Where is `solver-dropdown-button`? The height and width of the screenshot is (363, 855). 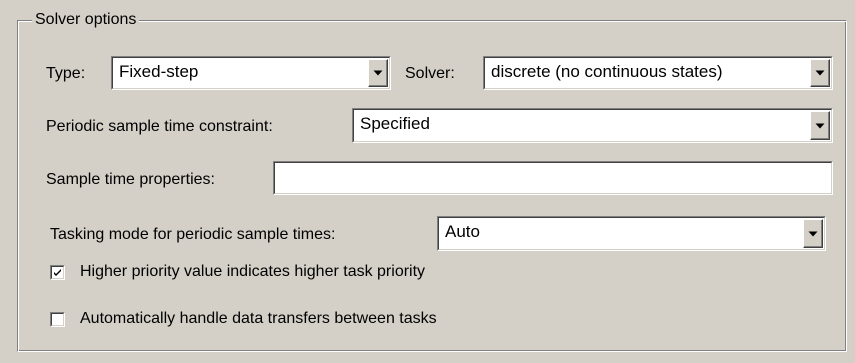
solver-dropdown-button is located at coordinates (820, 73).